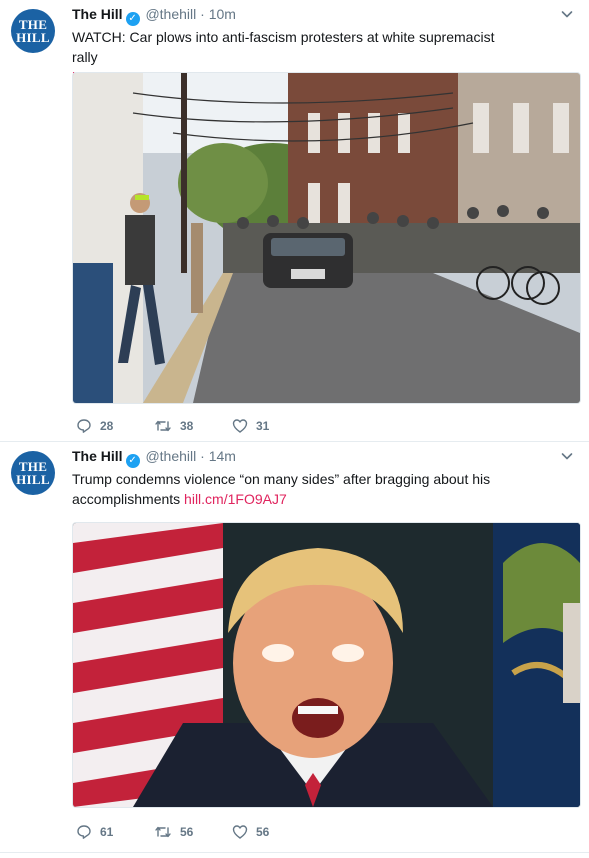  What do you see at coordinates (115, 426) in the screenshot?
I see `reply-button: 28` at bounding box center [115, 426].